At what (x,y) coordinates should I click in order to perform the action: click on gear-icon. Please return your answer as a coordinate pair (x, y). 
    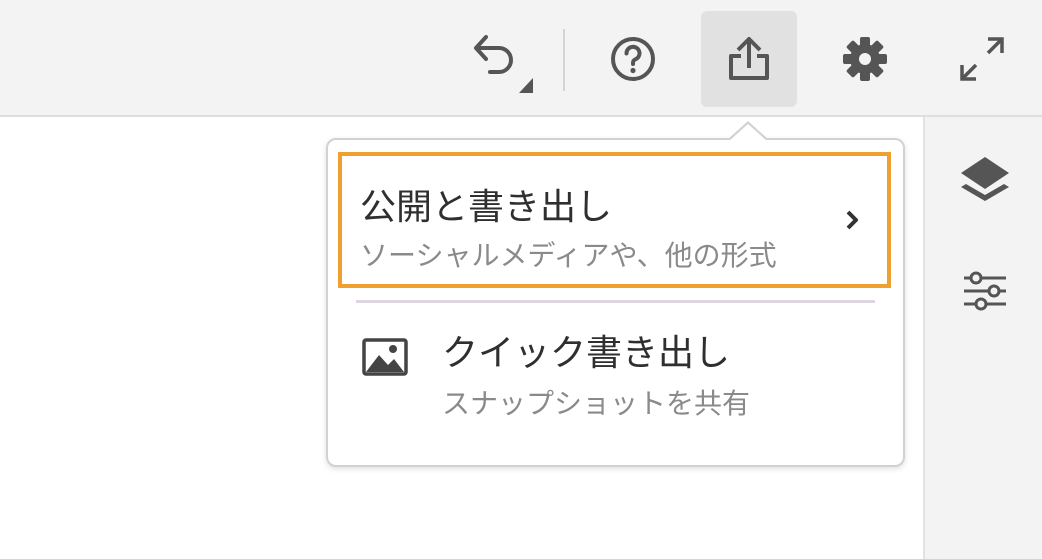
    Looking at the image, I should click on (865, 59).